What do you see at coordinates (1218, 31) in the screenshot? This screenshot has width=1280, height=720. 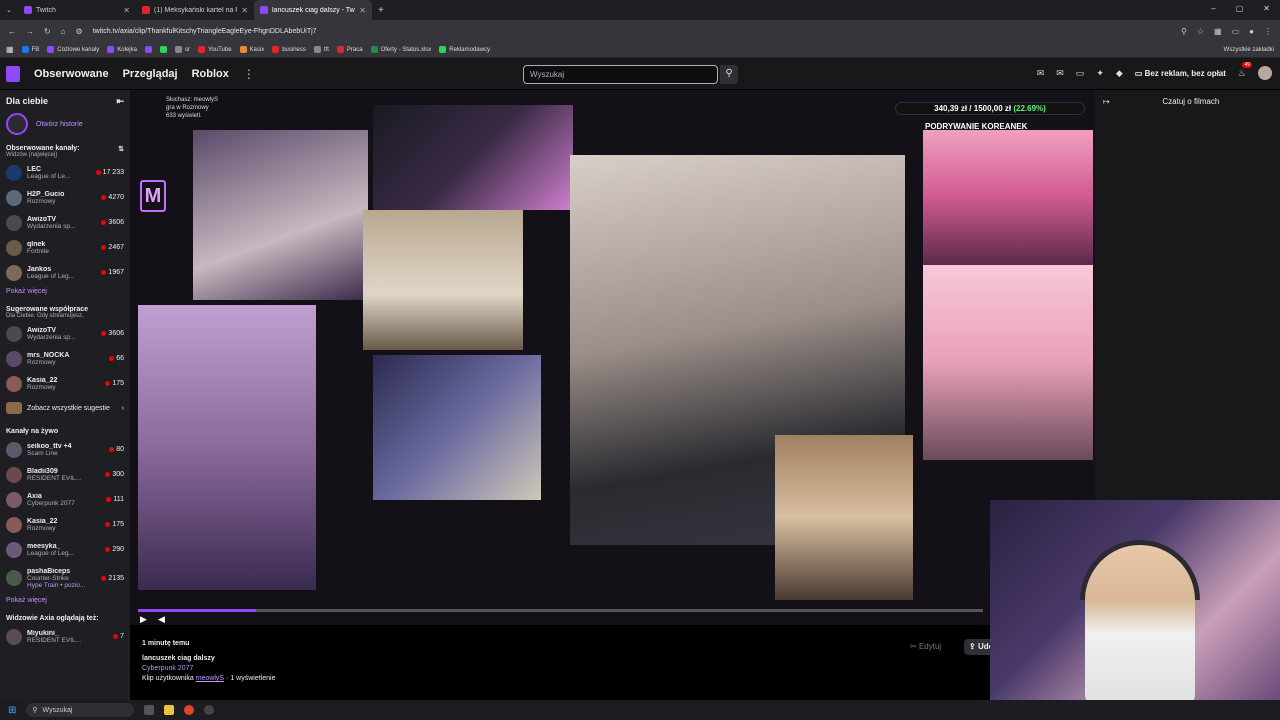 I see `extensions-icon: ▦` at bounding box center [1218, 31].